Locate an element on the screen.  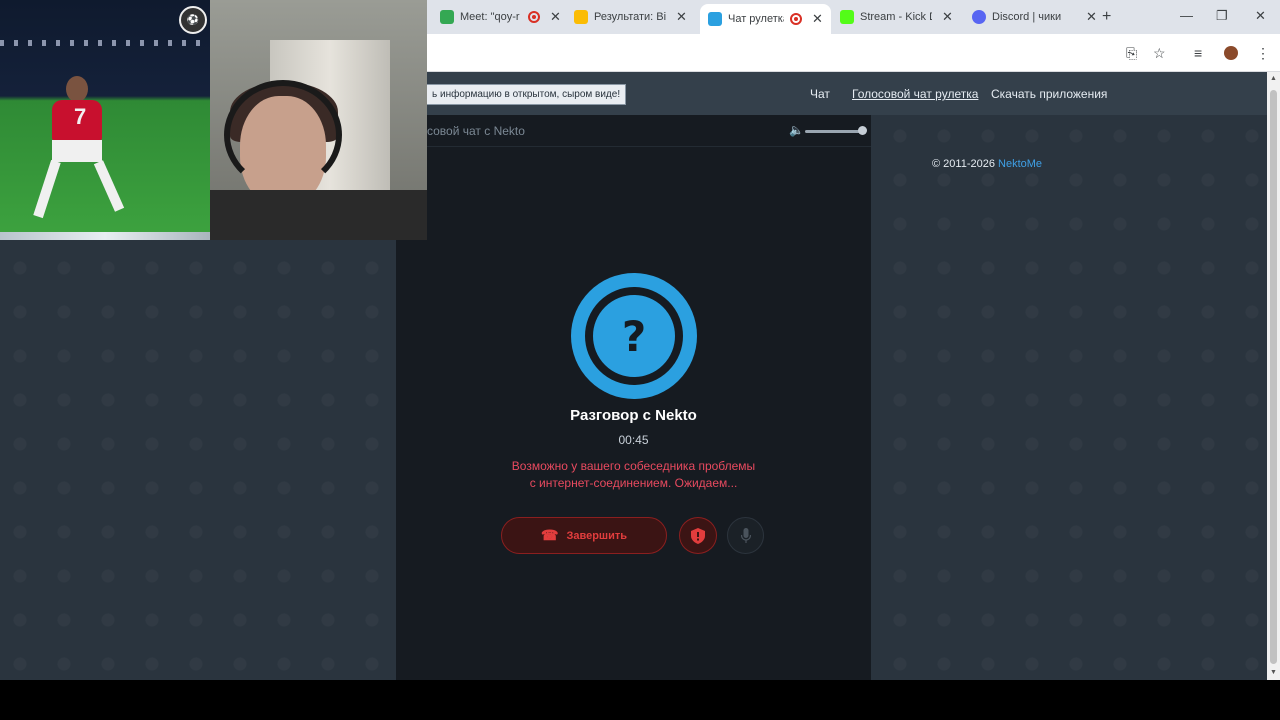
page-scrollbar: ▲ ▼ is located at coordinates (1273, 376).